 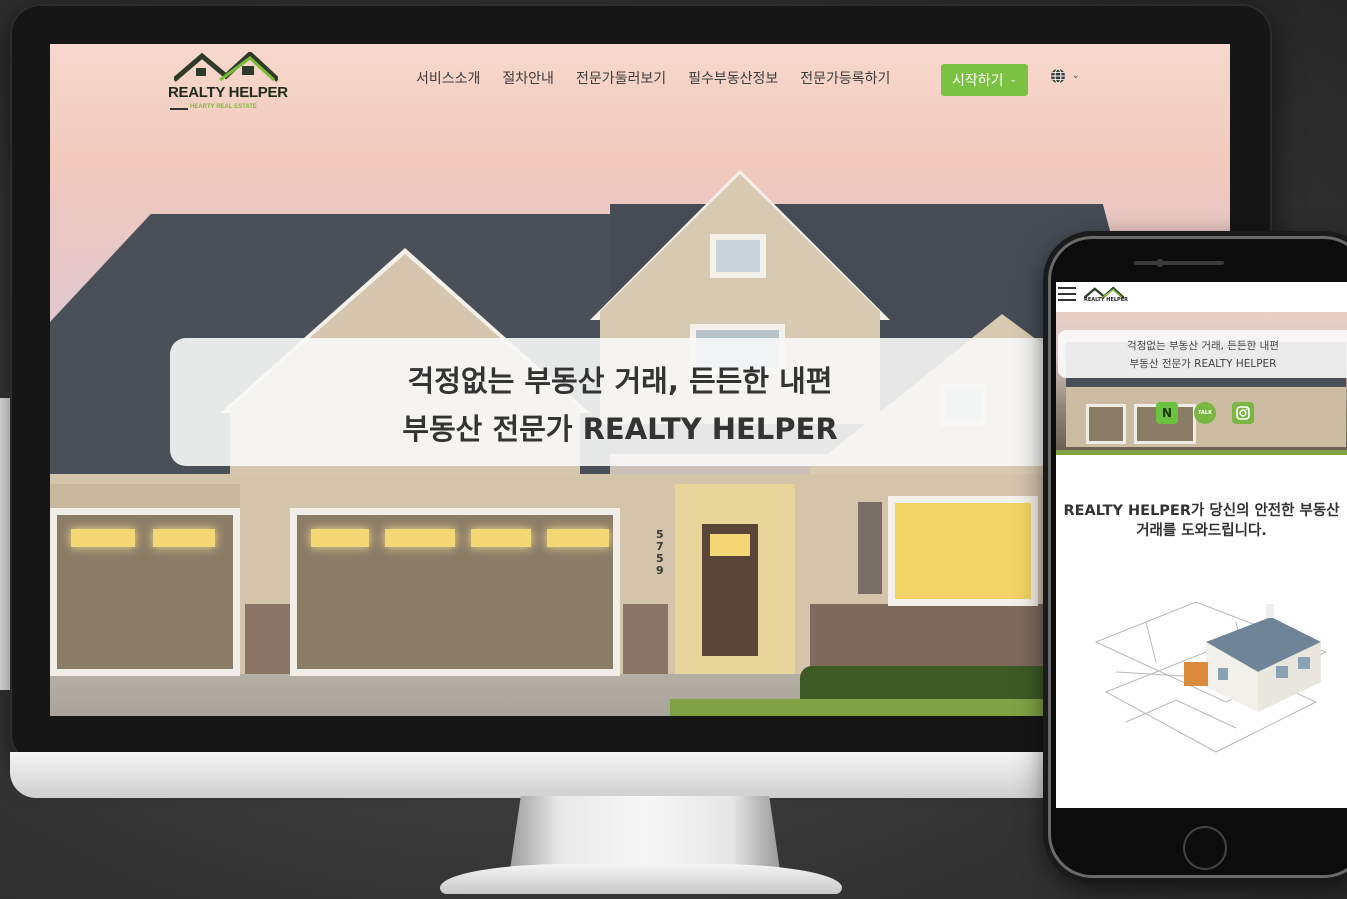 What do you see at coordinates (1205, 848) in the screenshot?
I see `phone-home-button` at bounding box center [1205, 848].